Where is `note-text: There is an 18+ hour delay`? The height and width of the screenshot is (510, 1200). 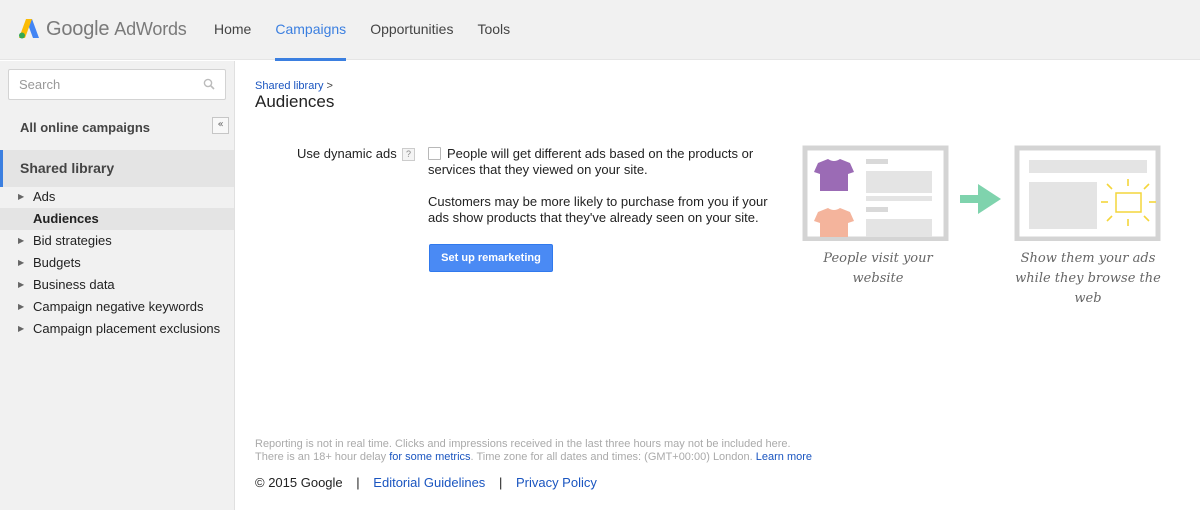
note-text: There is an 18+ hour delay is located at coordinates (322, 457).